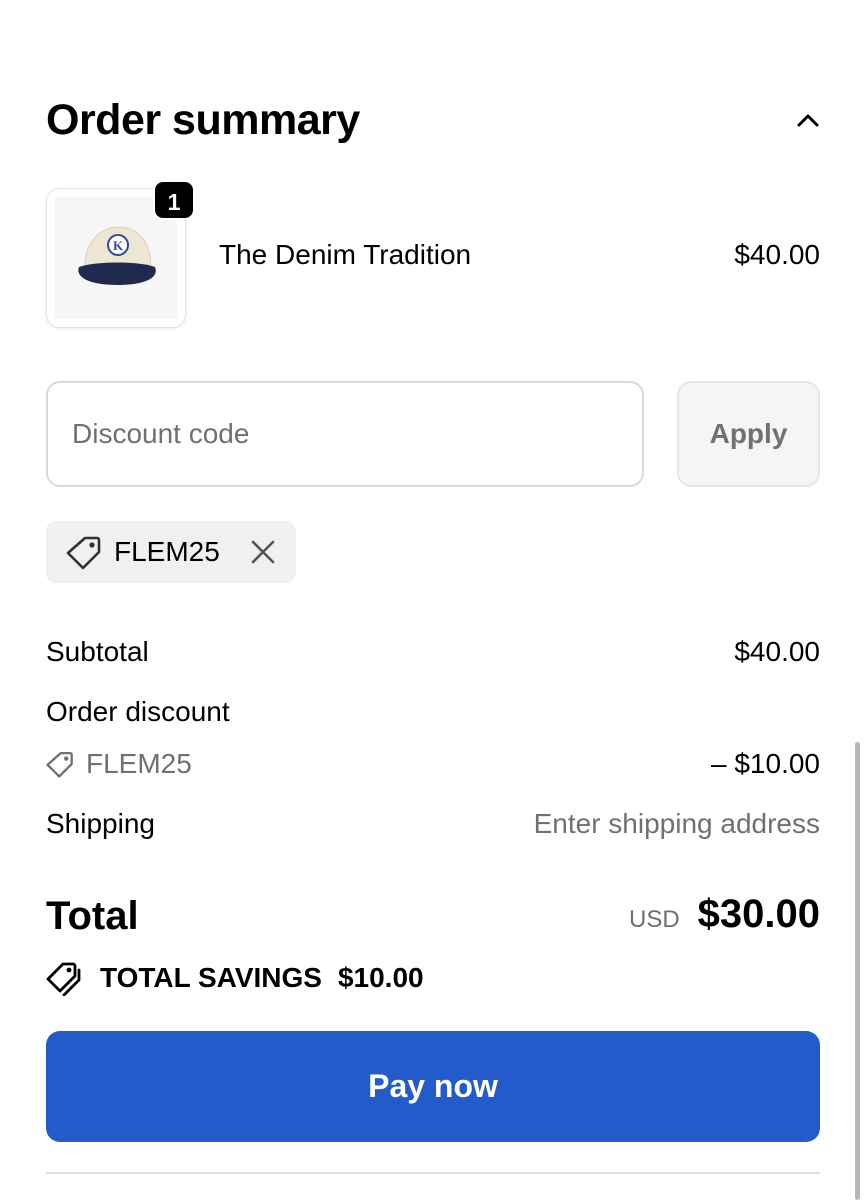 The image size is (866, 1200). What do you see at coordinates (263, 552) in the screenshot?
I see `close-icon` at bounding box center [263, 552].